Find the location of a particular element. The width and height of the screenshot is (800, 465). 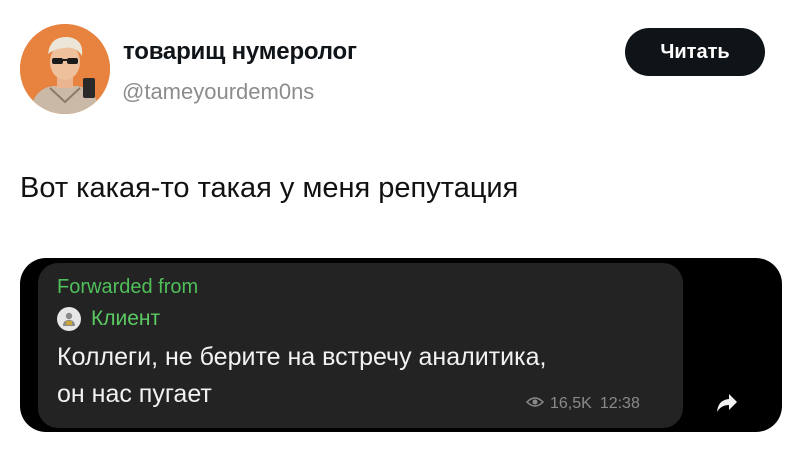

user-avatar-icon is located at coordinates (69, 319).